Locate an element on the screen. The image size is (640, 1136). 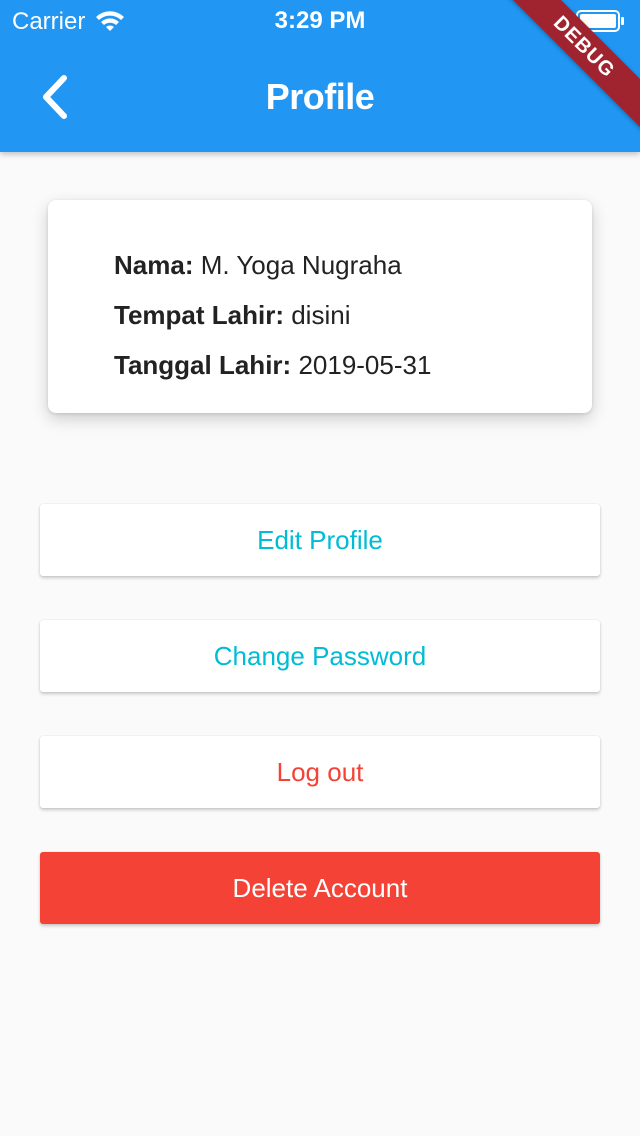
delete-account-button: Delete Account is located at coordinates (320, 888).